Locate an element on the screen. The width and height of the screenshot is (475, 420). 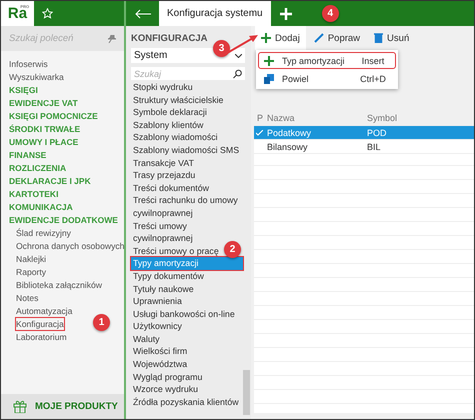
list-item: Tytuły naukowe is located at coordinates (162, 289).